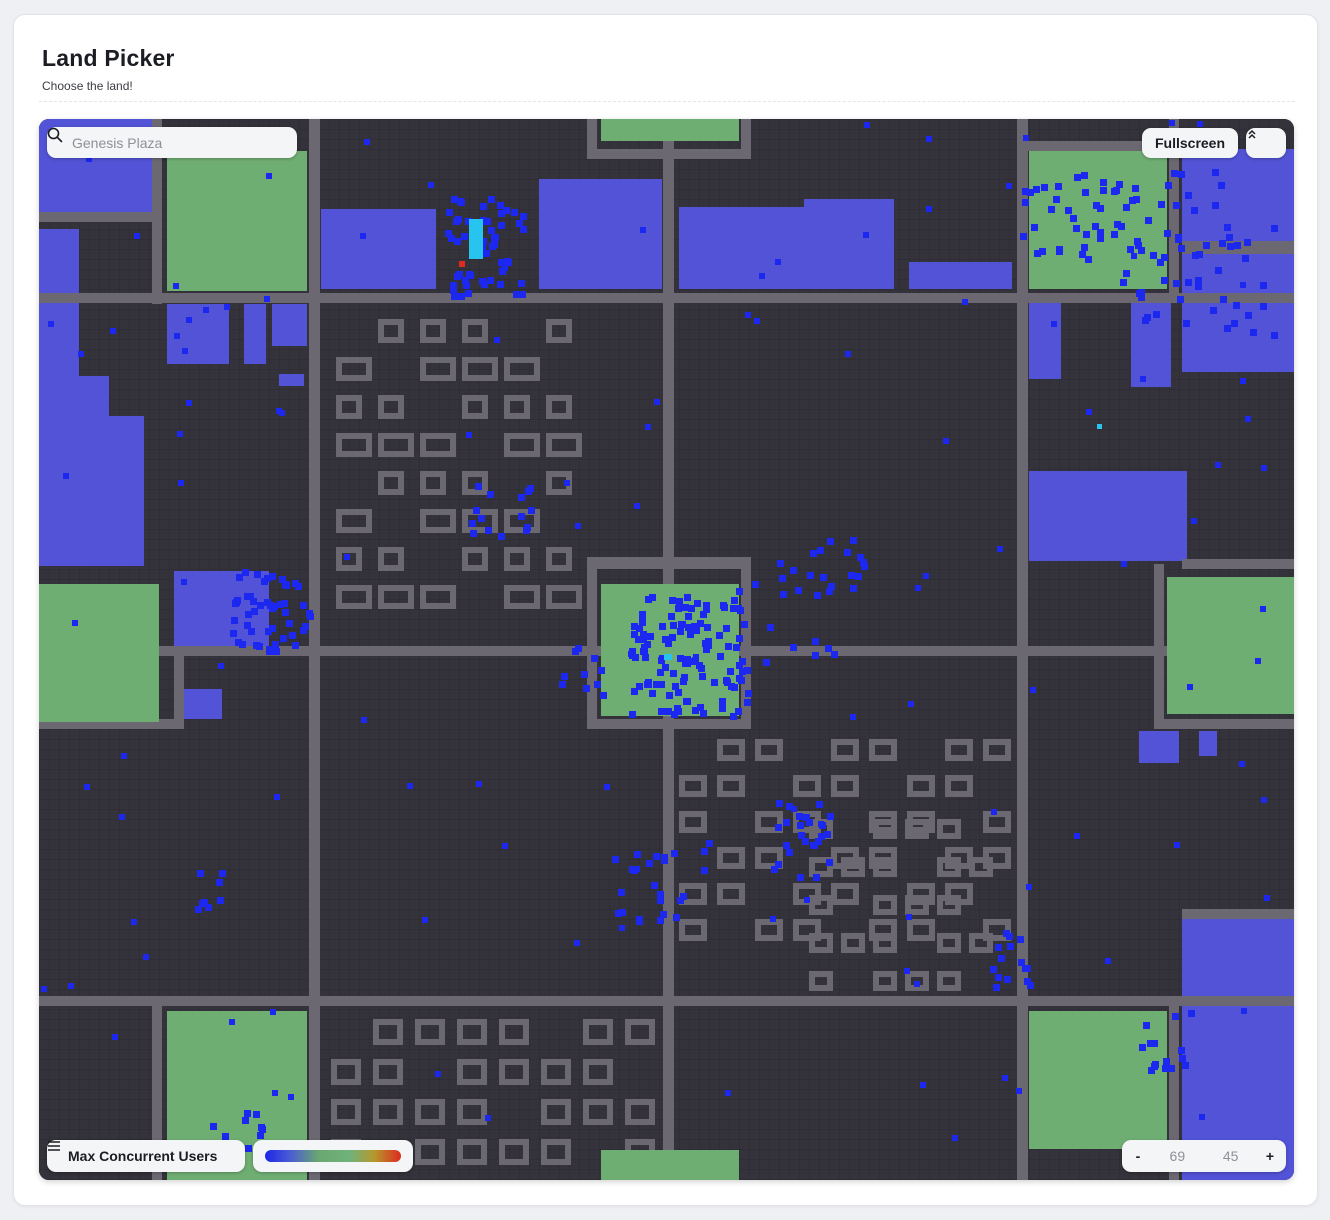  What do you see at coordinates (1177, 1156) in the screenshot?
I see `coord-x-value: 69` at bounding box center [1177, 1156].